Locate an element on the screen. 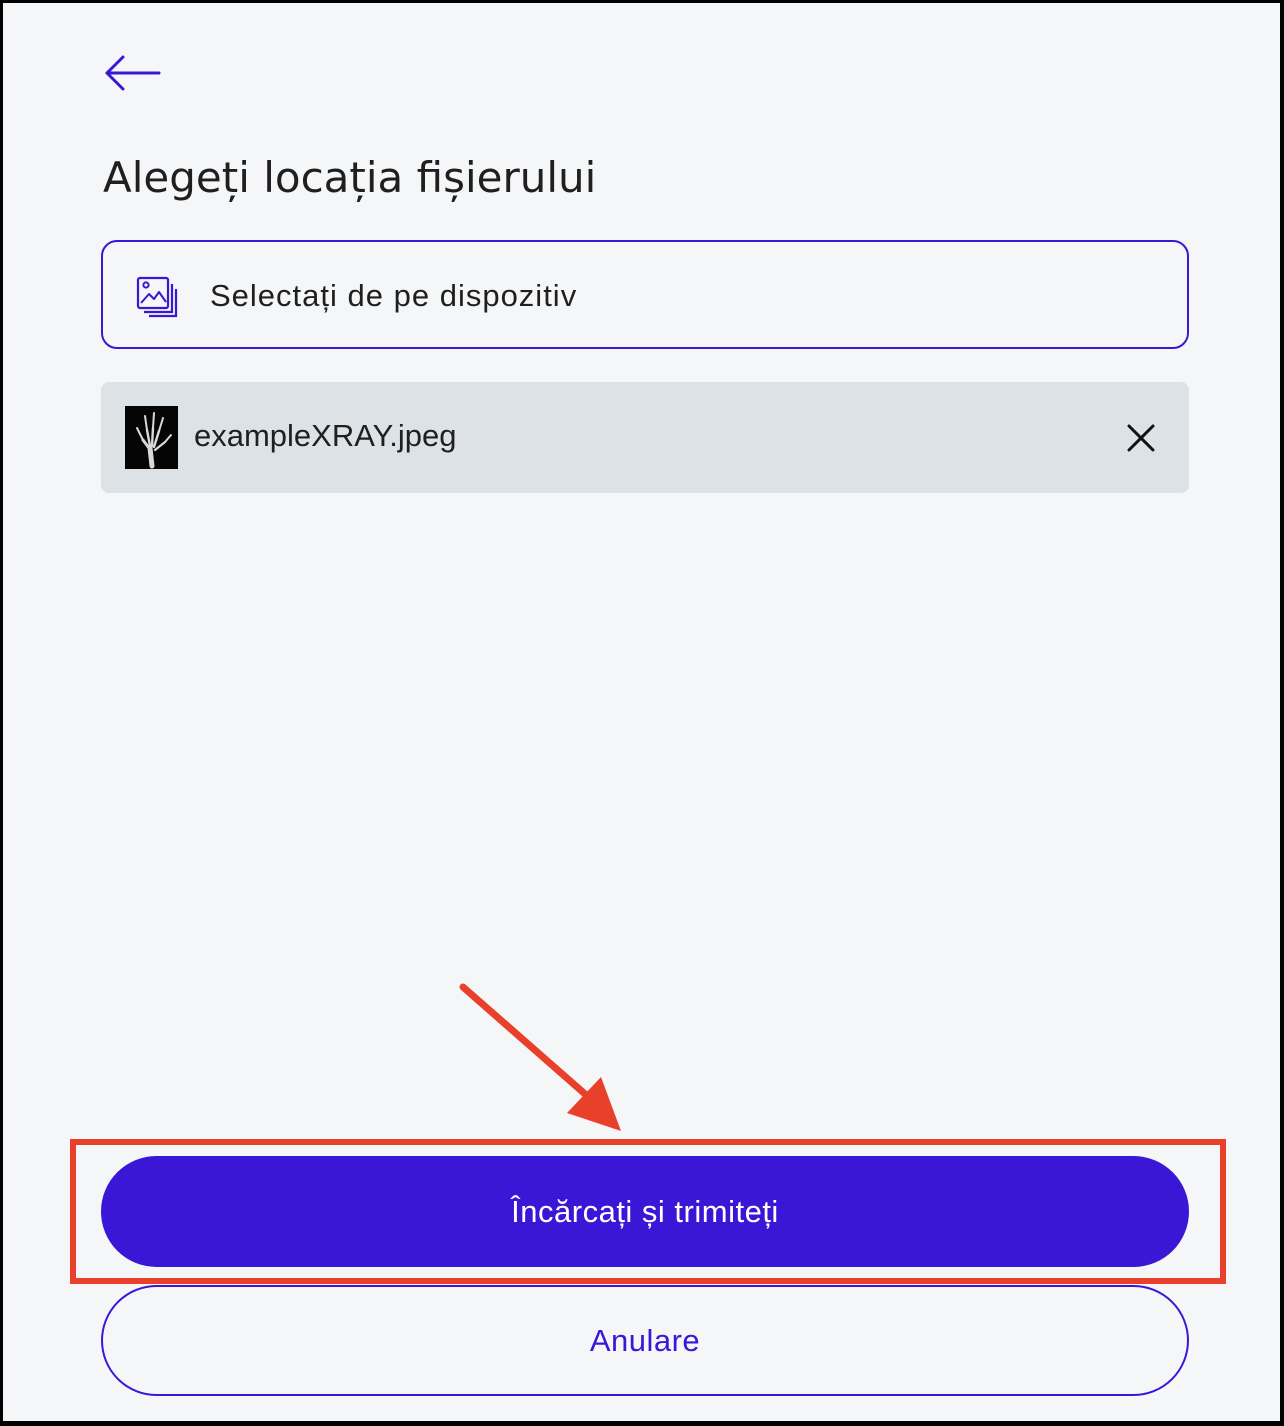 The image size is (1284, 1426). select-device-label: Selectați de pe dispozitiv is located at coordinates (394, 295).